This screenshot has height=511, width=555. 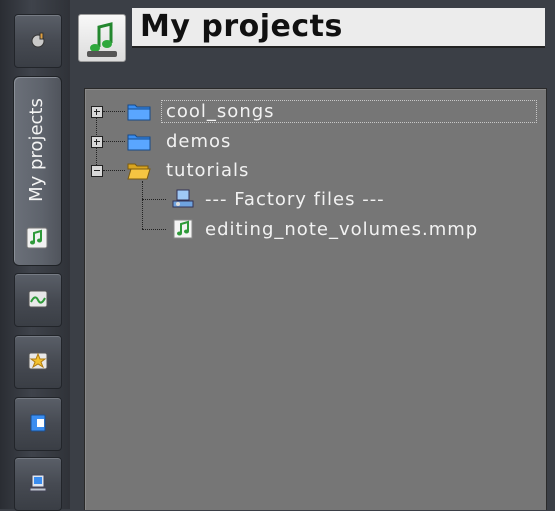 I want to click on instrument-plugin-icon, so click(x=38, y=40).